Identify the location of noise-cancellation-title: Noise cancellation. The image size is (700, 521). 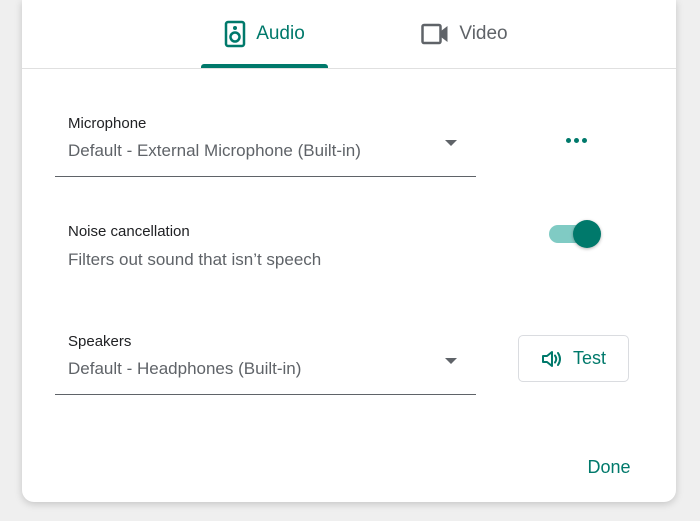
(129, 231).